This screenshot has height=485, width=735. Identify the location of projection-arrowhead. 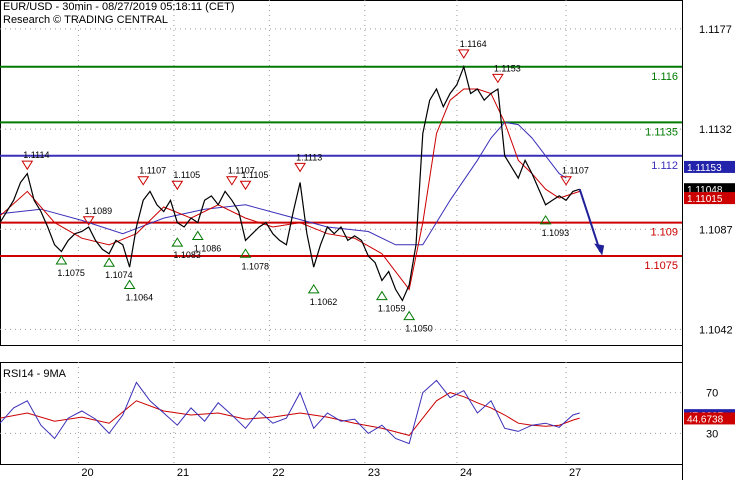
(599, 249).